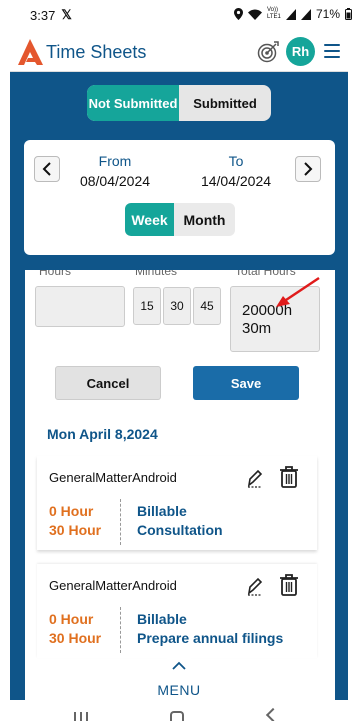 The width and height of the screenshot is (364, 721). I want to click on minute-option-30: 30, so click(177, 306).